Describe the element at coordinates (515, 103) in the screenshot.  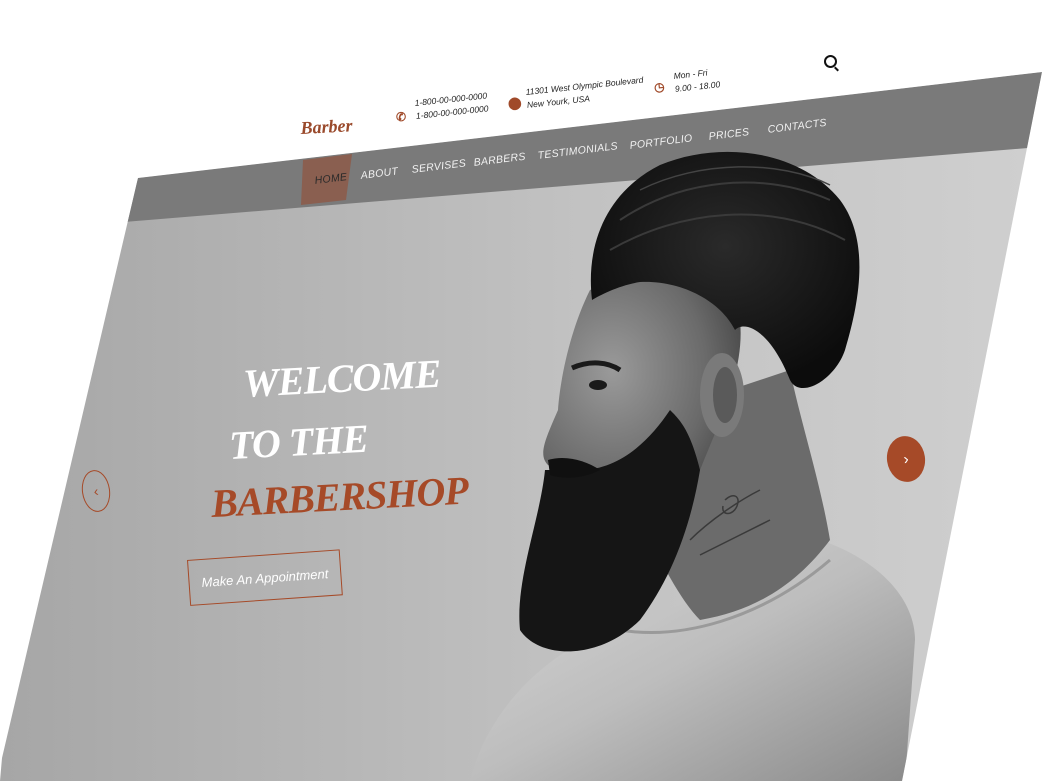
I see `map-pin-icon: ⬤` at that location.